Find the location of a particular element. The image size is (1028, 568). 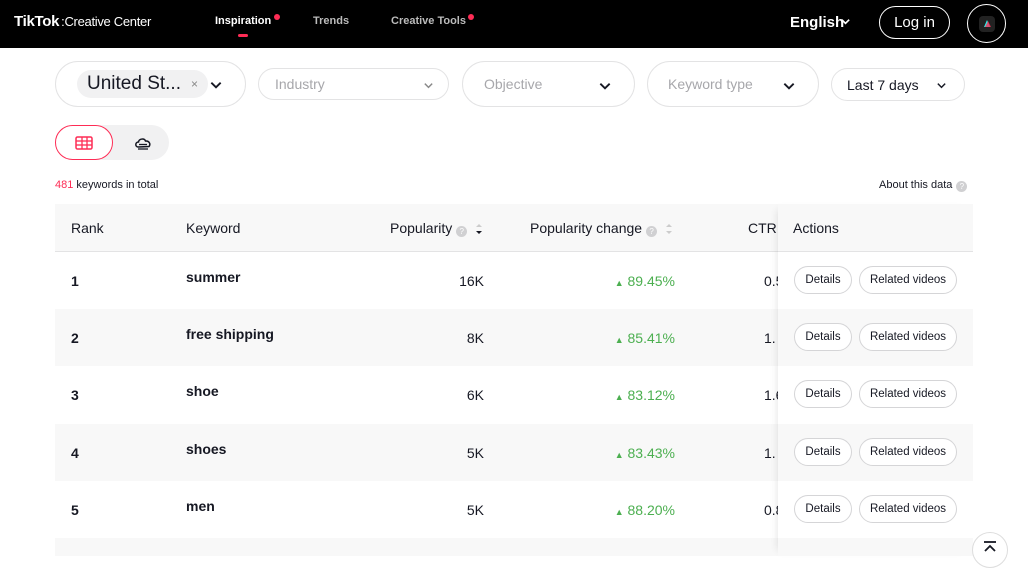

header-ctr: CTR is located at coordinates (762, 228).